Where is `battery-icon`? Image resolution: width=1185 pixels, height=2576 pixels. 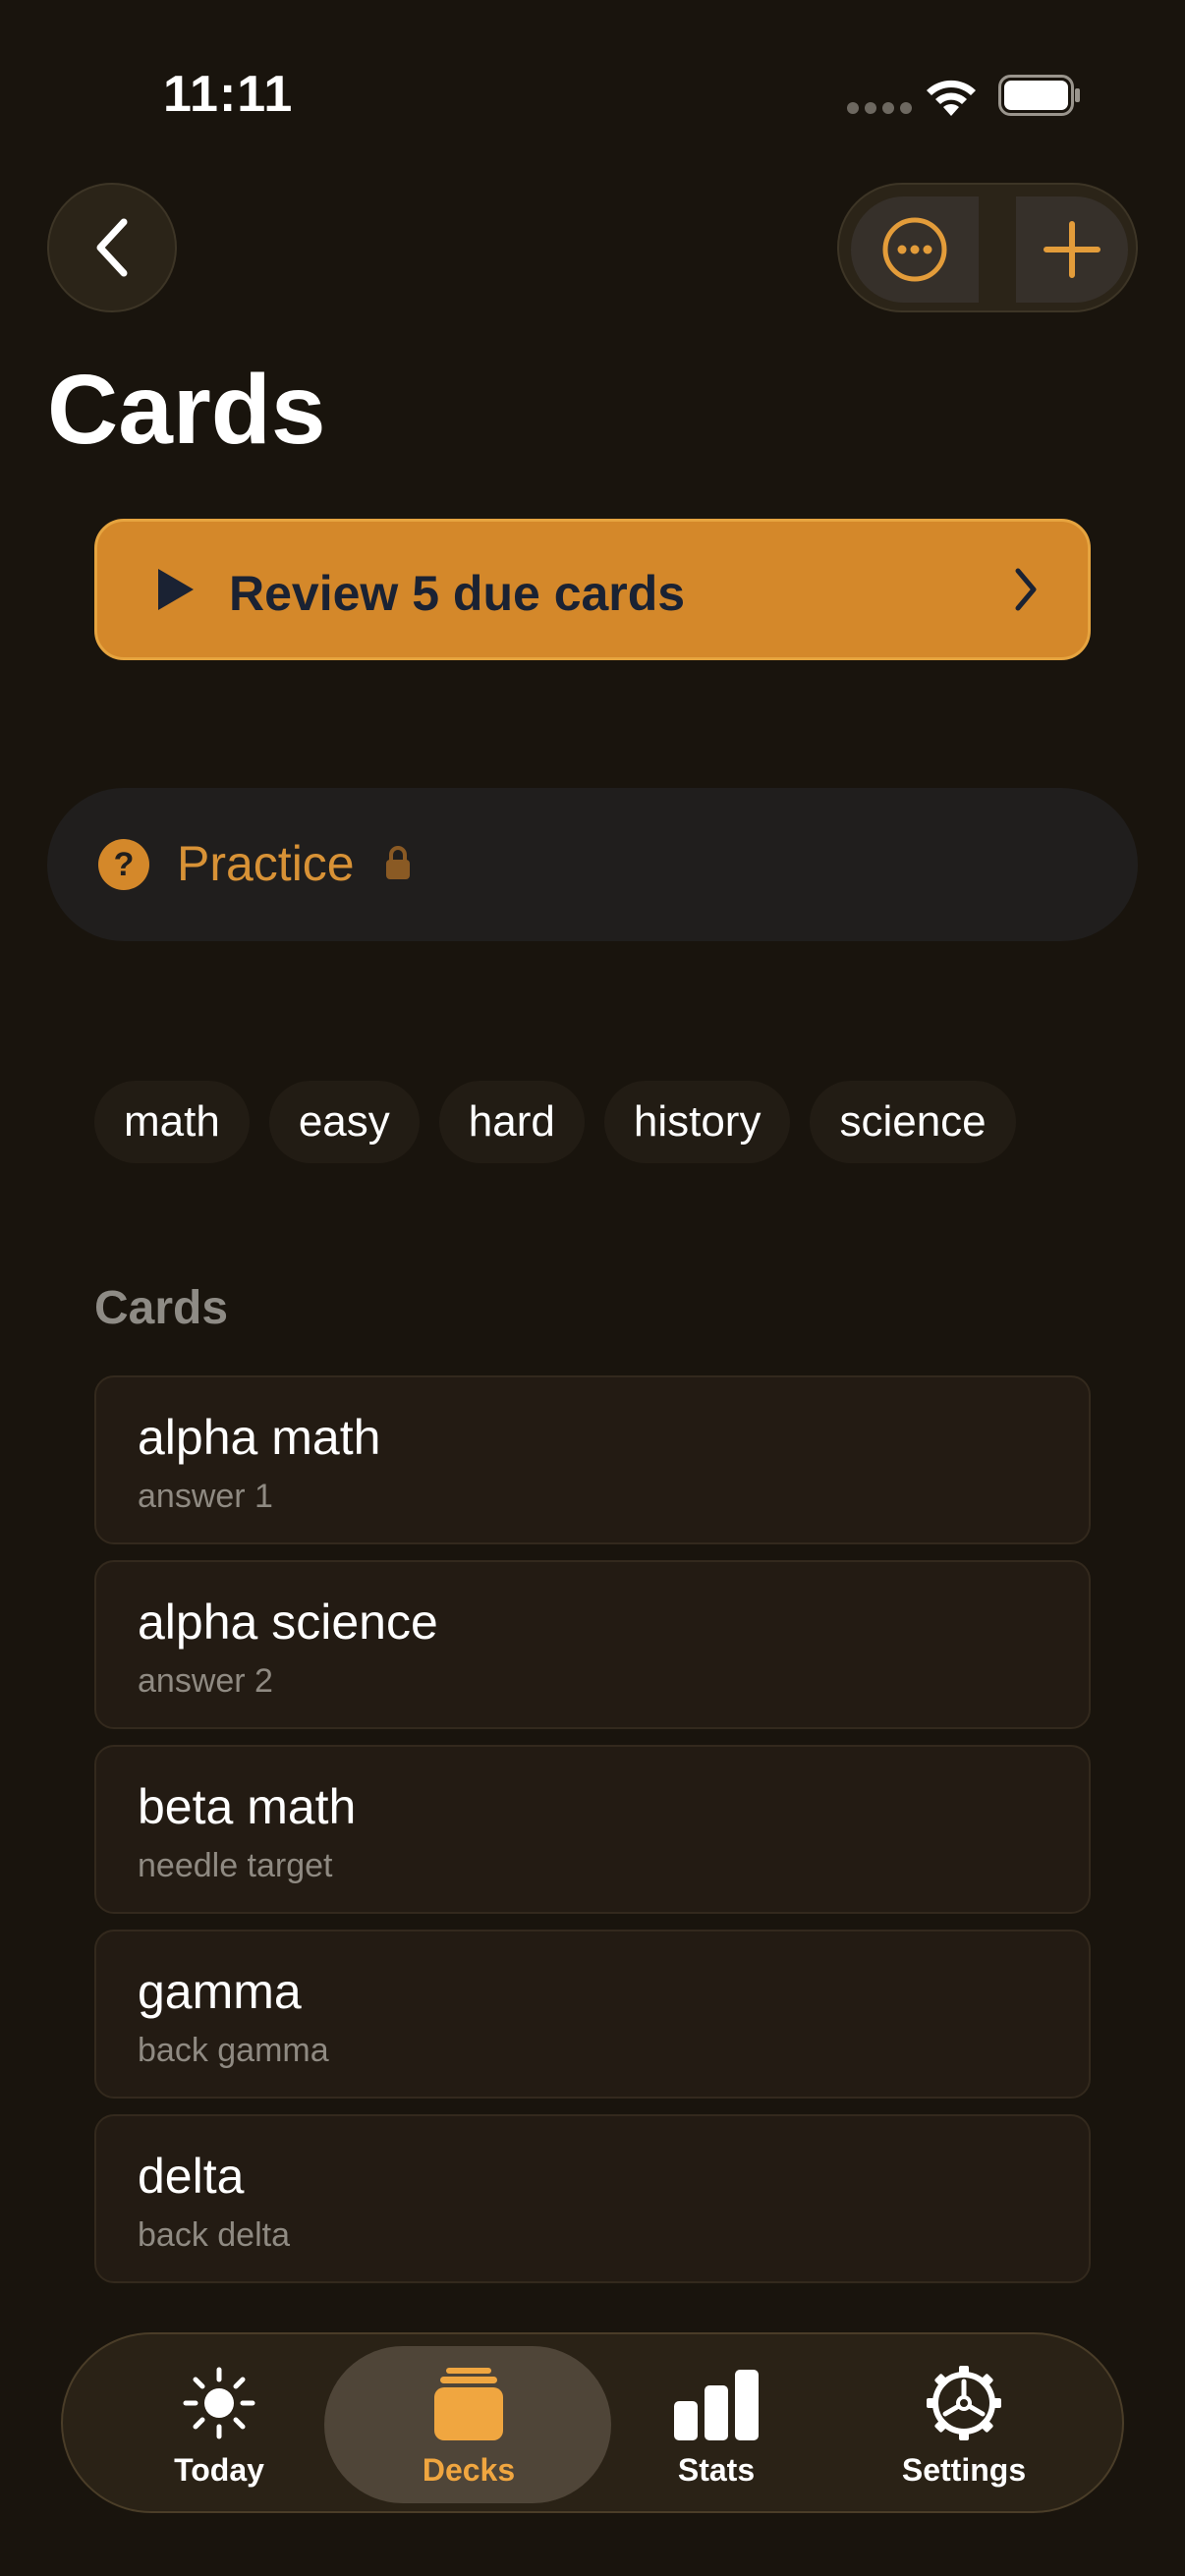 battery-icon is located at coordinates (1039, 95).